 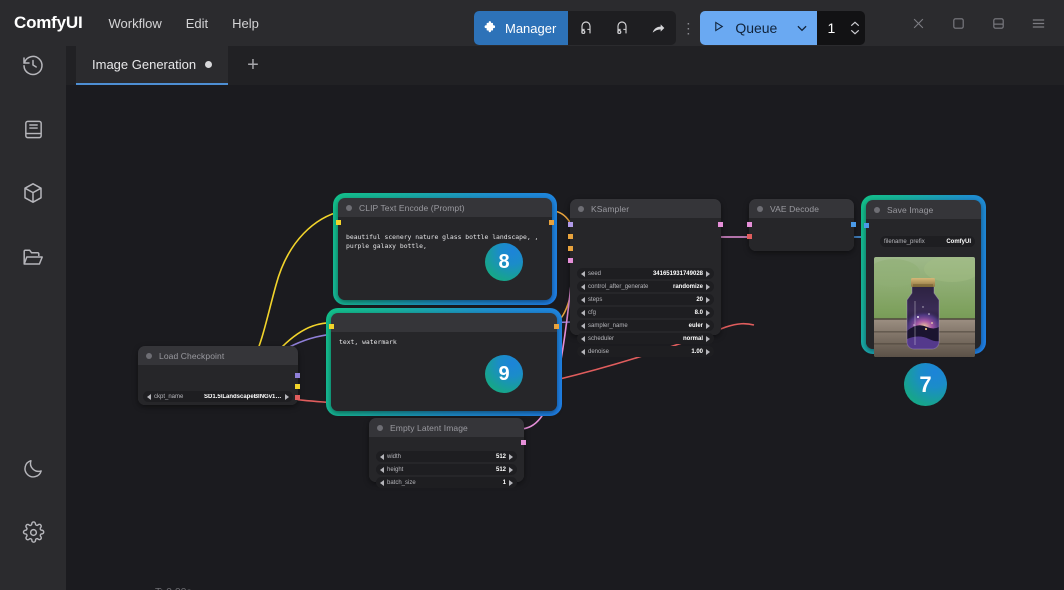 What do you see at coordinates (521, 28) in the screenshot?
I see `manager-button: Manager` at bounding box center [521, 28].